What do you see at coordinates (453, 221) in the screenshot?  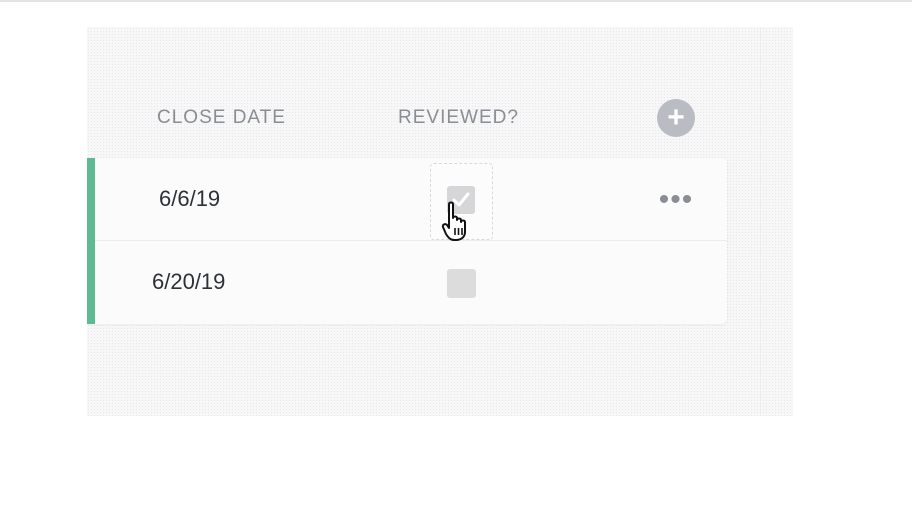 I see `hand-pointer-icon` at bounding box center [453, 221].